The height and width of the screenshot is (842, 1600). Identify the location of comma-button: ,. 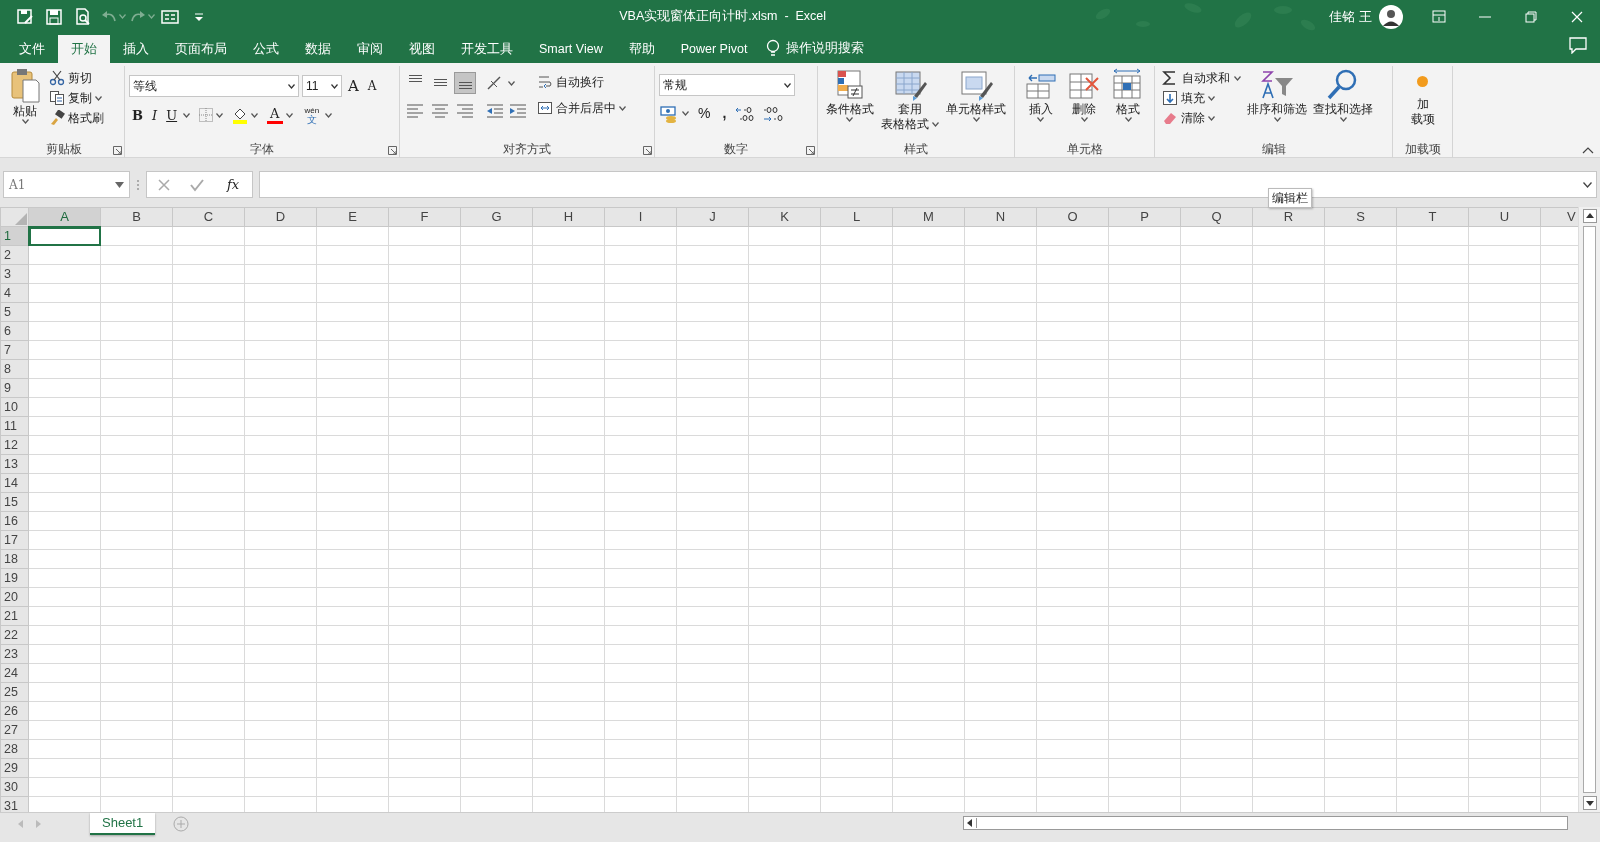
(724, 113).